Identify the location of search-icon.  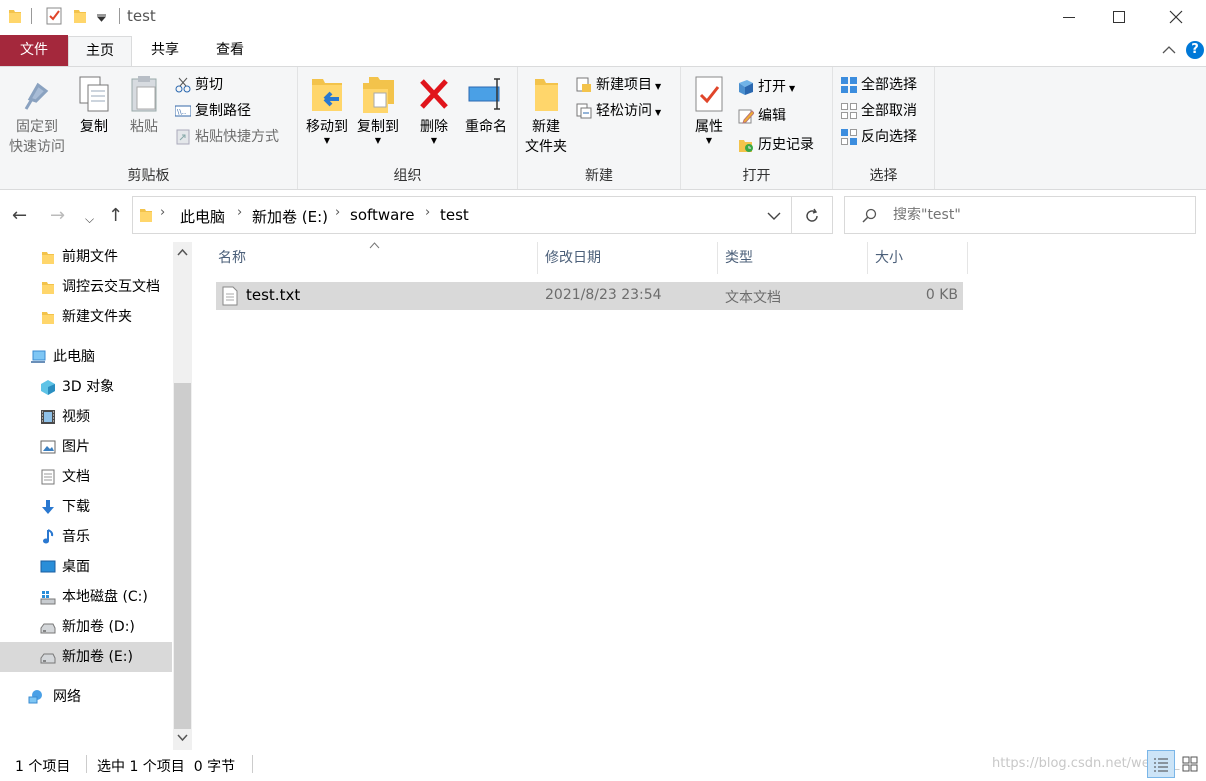
(869, 215).